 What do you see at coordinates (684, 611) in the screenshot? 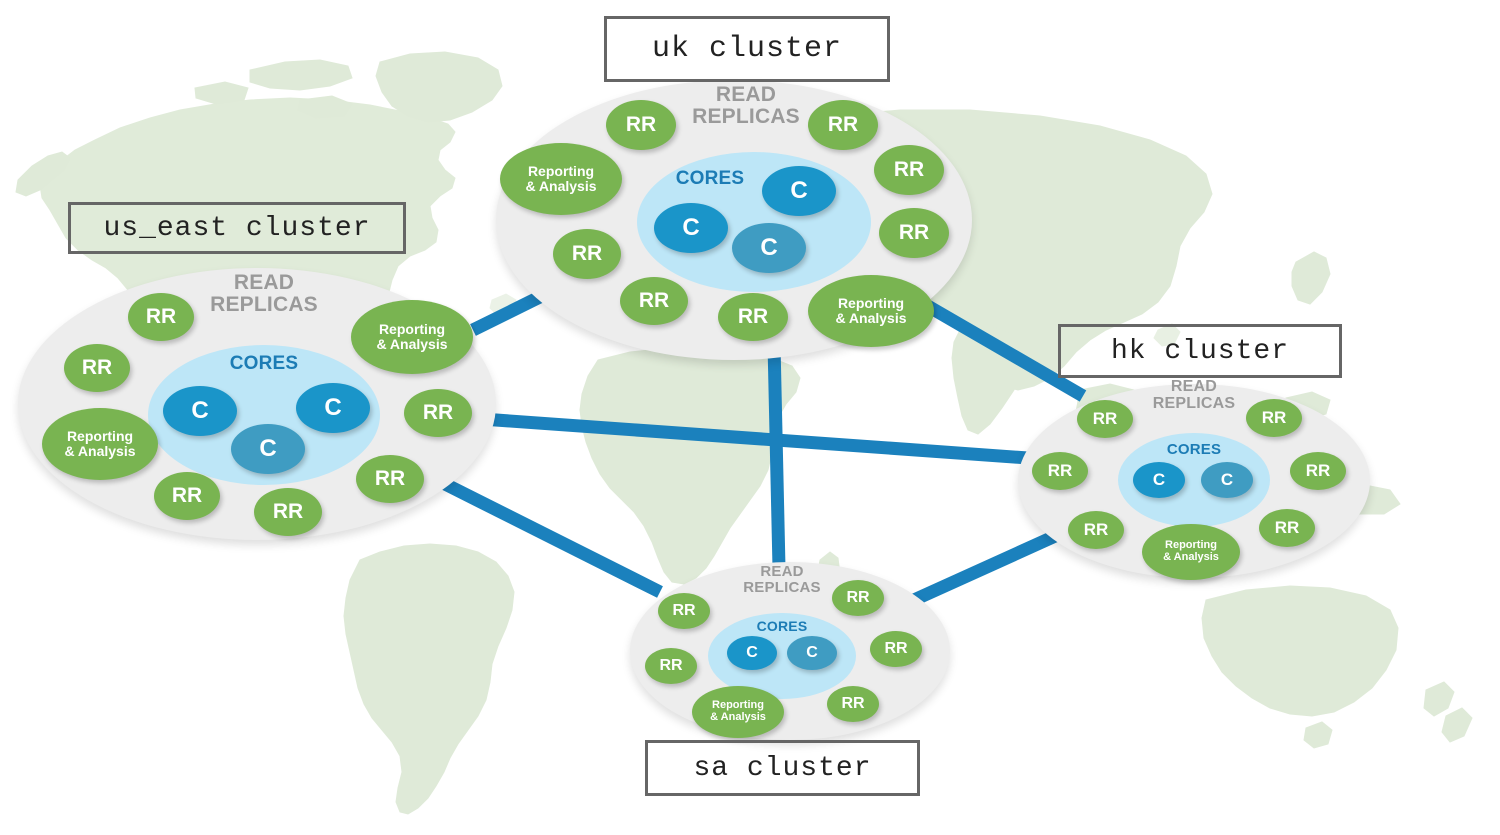
I see `replica-node-sa-5: RR` at bounding box center [684, 611].